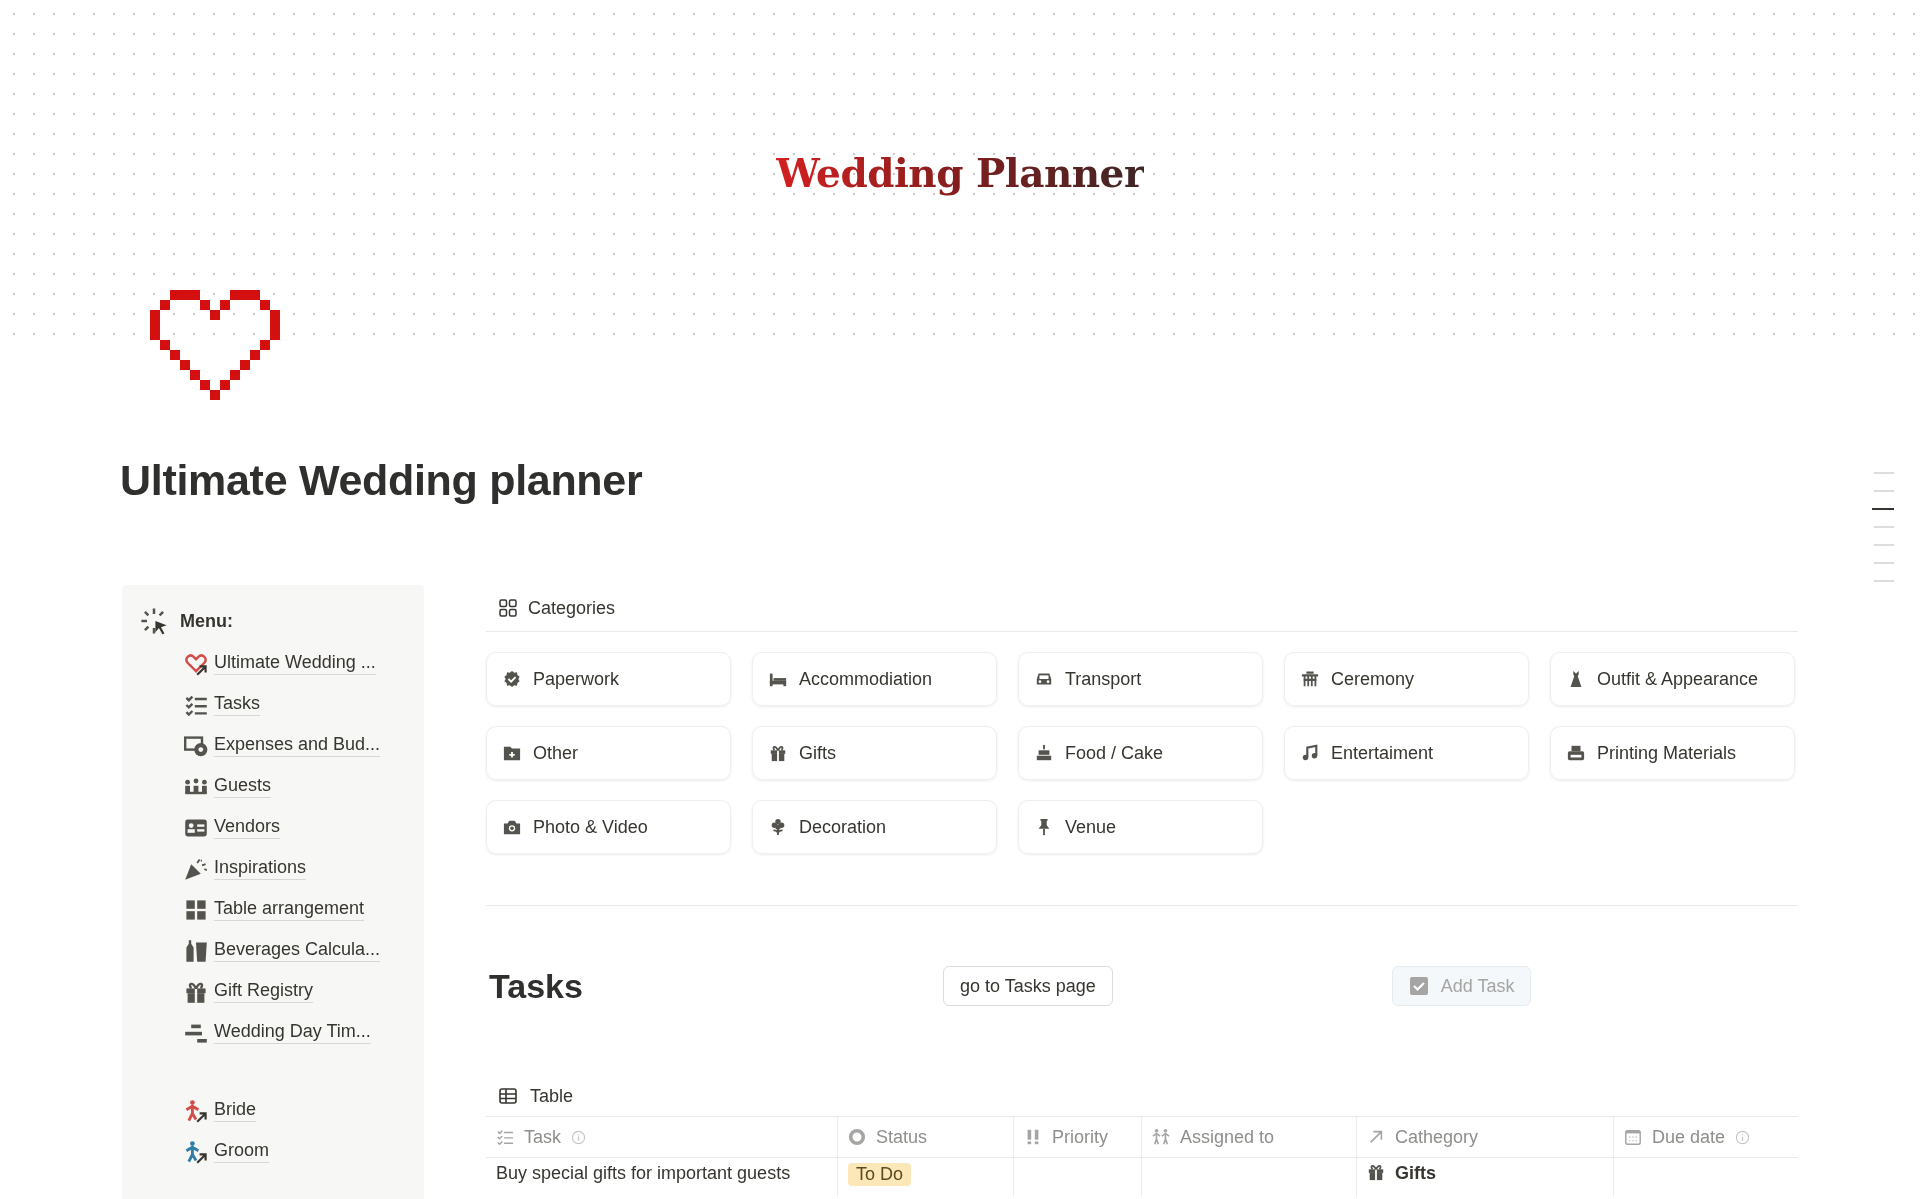 The image size is (1920, 1199). I want to click on heart-link-icon, so click(196, 663).